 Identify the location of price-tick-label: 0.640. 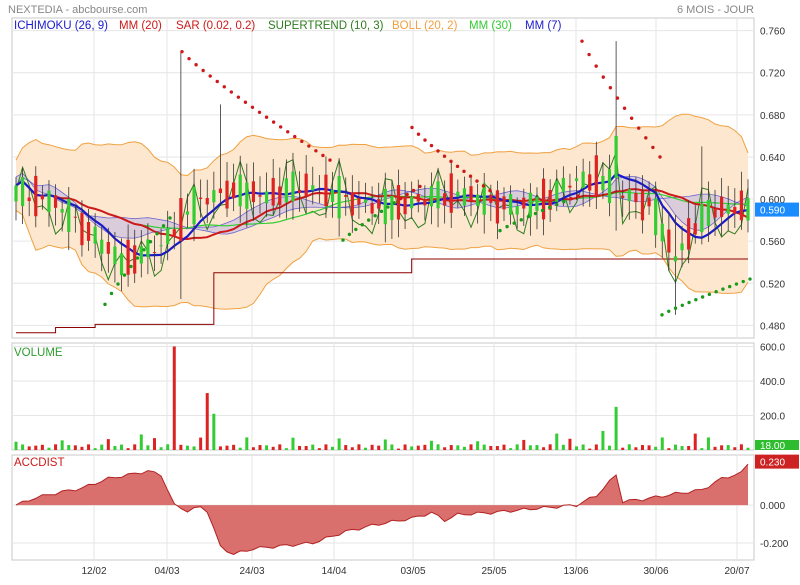
(772, 158).